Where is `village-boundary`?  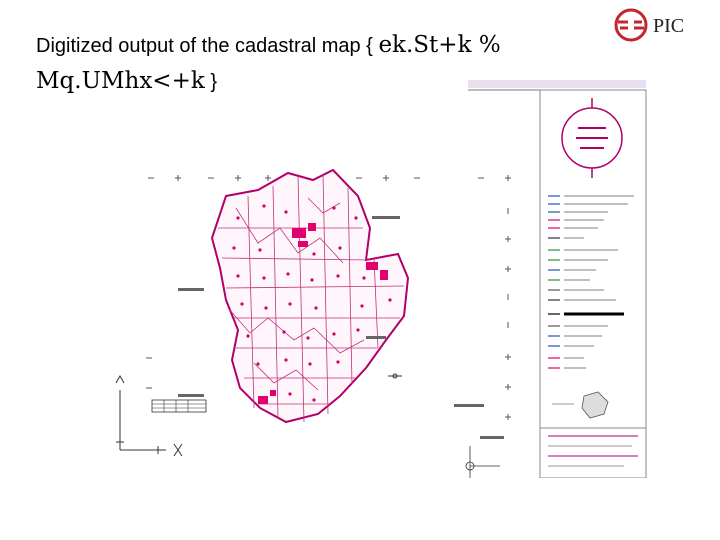
village-boundary is located at coordinates (310, 296).